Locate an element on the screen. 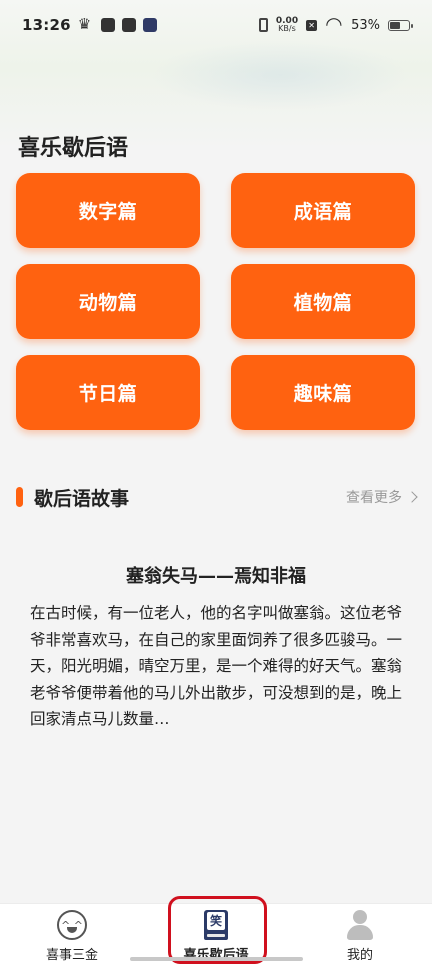 The image size is (432, 964). section-accent-bar is located at coordinates (19, 497).